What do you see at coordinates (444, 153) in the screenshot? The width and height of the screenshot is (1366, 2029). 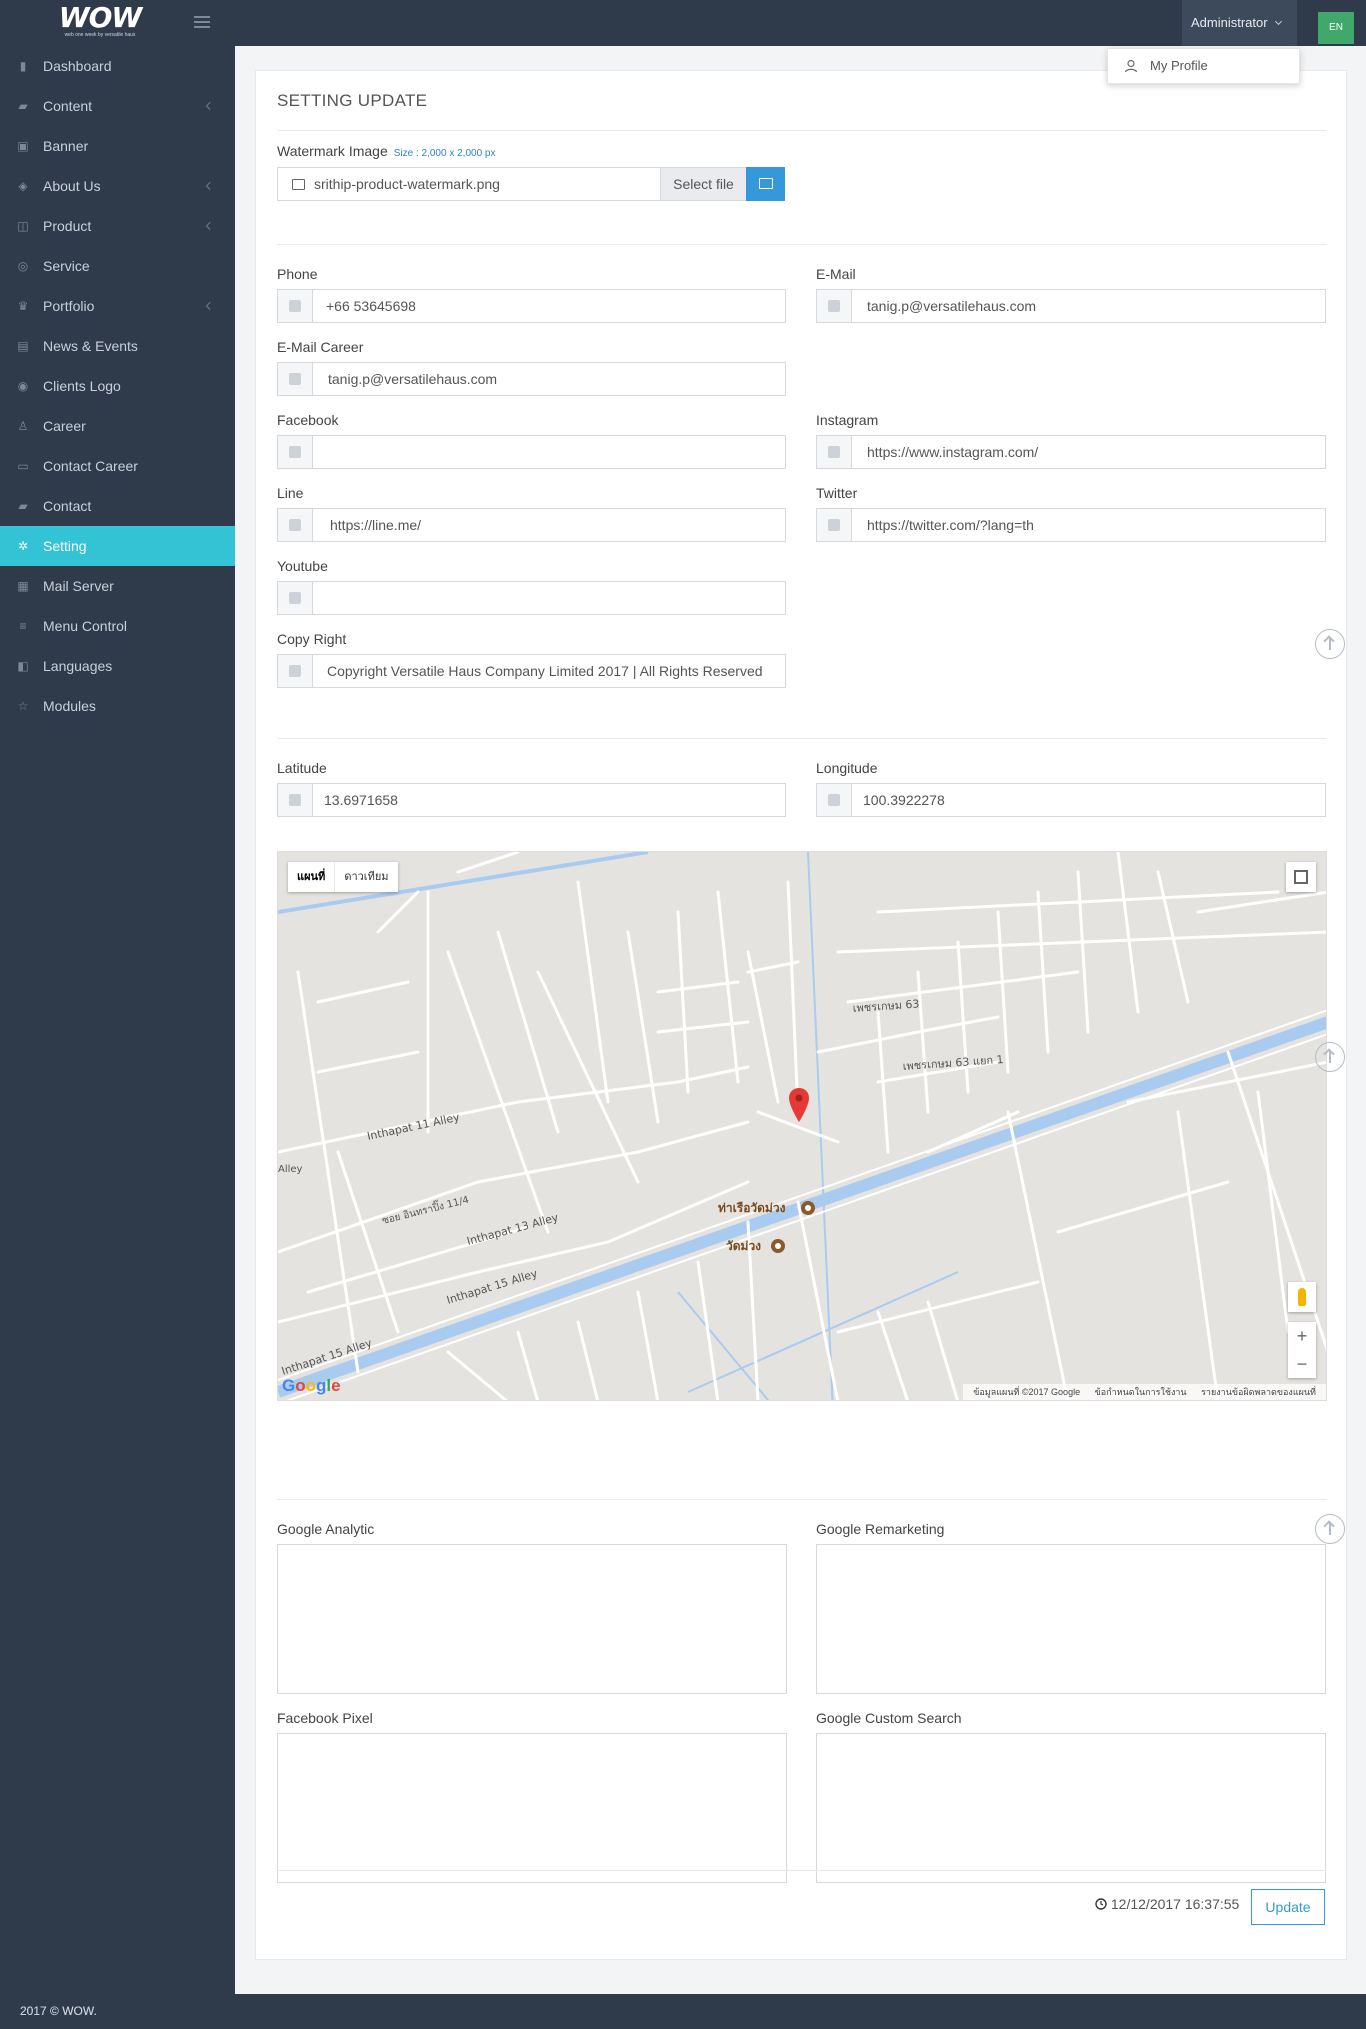 I see `size-note: Size : 2,000 x 2,000 px` at bounding box center [444, 153].